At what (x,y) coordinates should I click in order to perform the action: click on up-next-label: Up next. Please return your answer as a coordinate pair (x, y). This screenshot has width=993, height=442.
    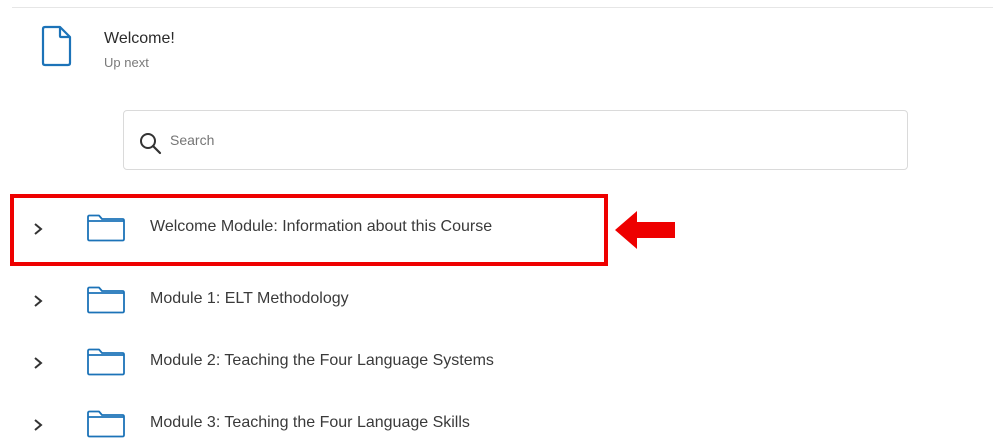
    Looking at the image, I should click on (126, 62).